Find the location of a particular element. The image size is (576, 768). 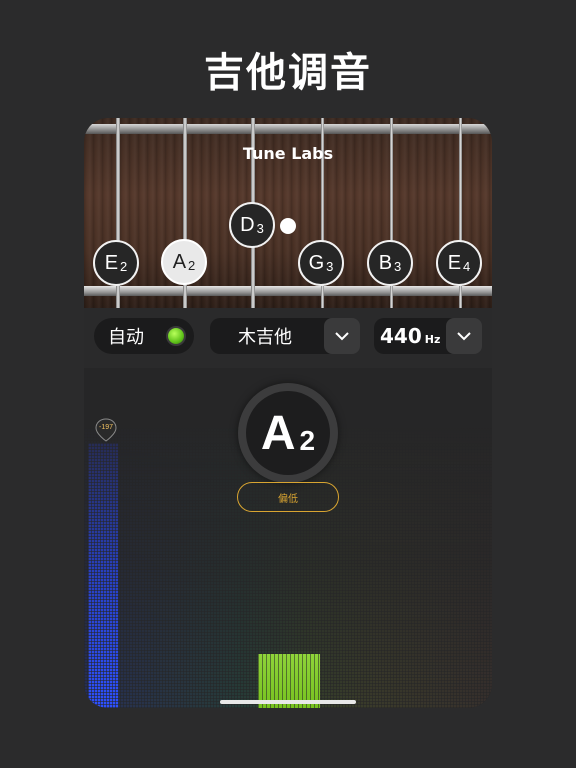

detected-note-letter: A is located at coordinates (278, 433).